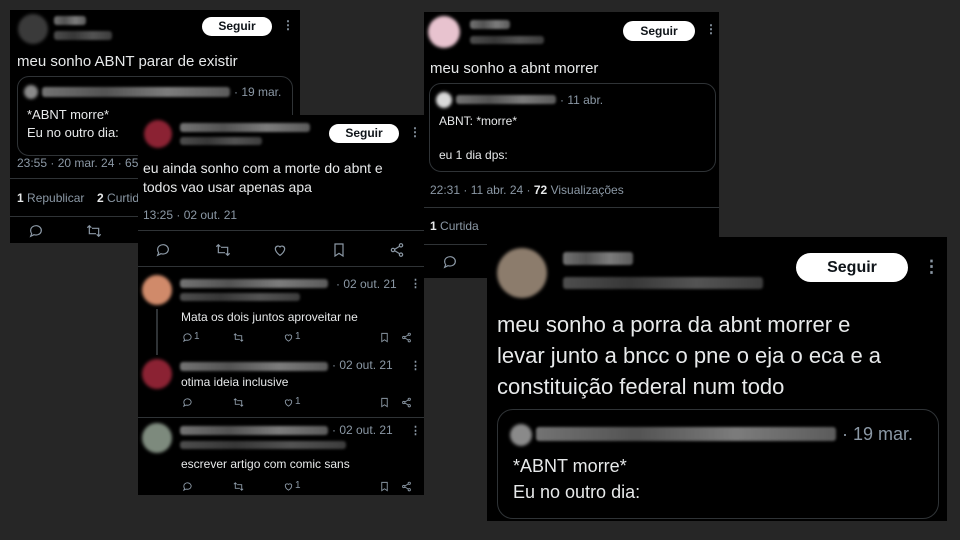 Image resolution: width=960 pixels, height=540 pixels. I want to click on reply-text: Mata os dois juntos aproveitar ne, so click(269, 317).